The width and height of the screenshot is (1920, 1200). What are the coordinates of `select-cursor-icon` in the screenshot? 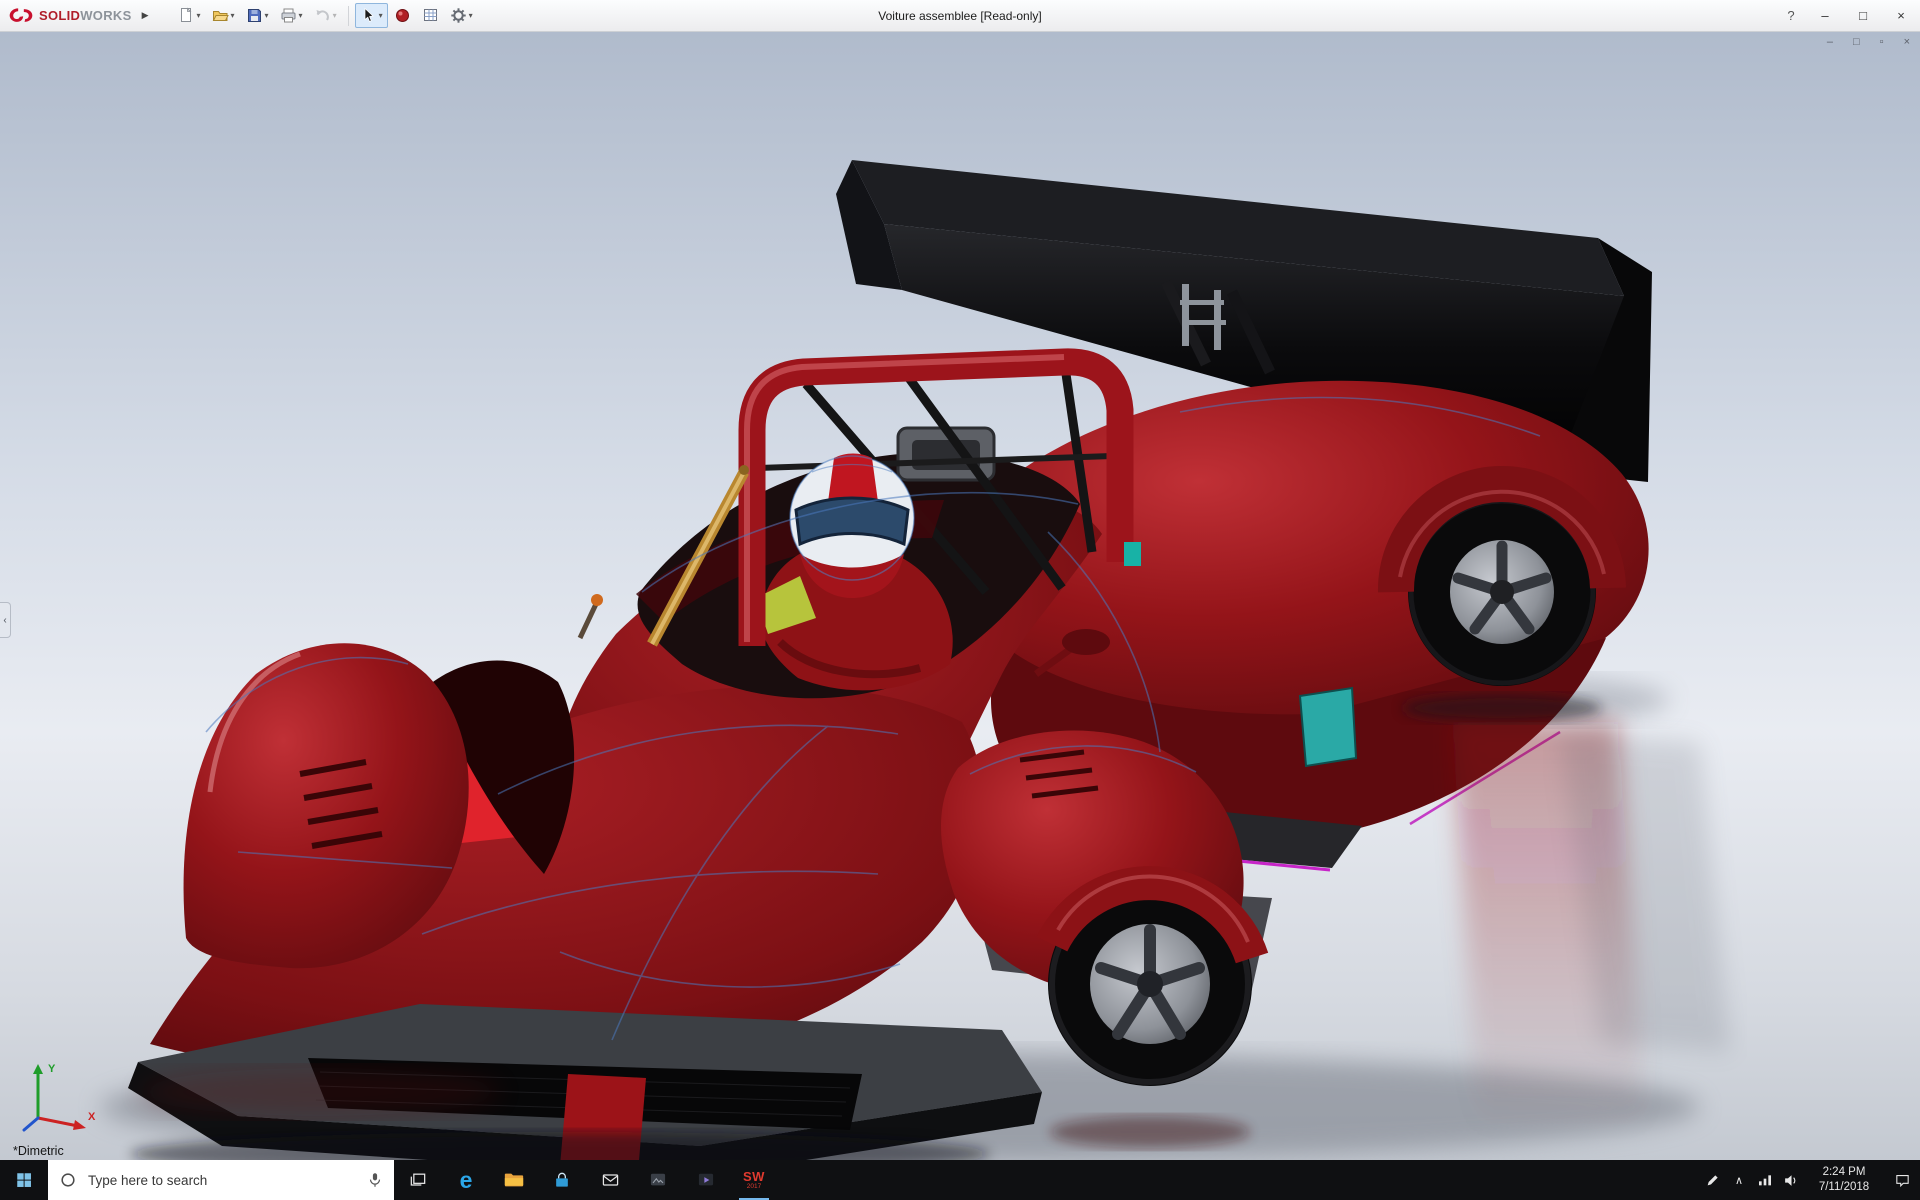 It's located at (369, 14).